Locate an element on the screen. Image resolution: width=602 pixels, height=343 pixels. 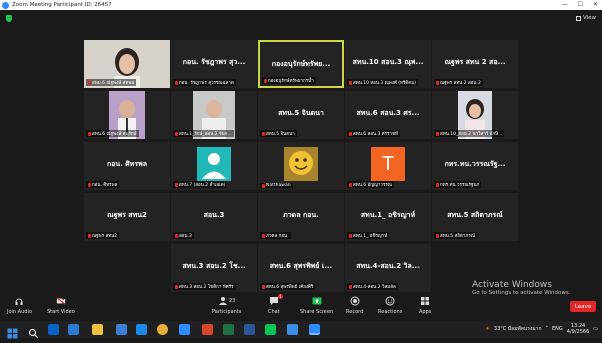
minimize-button: — is located at coordinates (565, 4).